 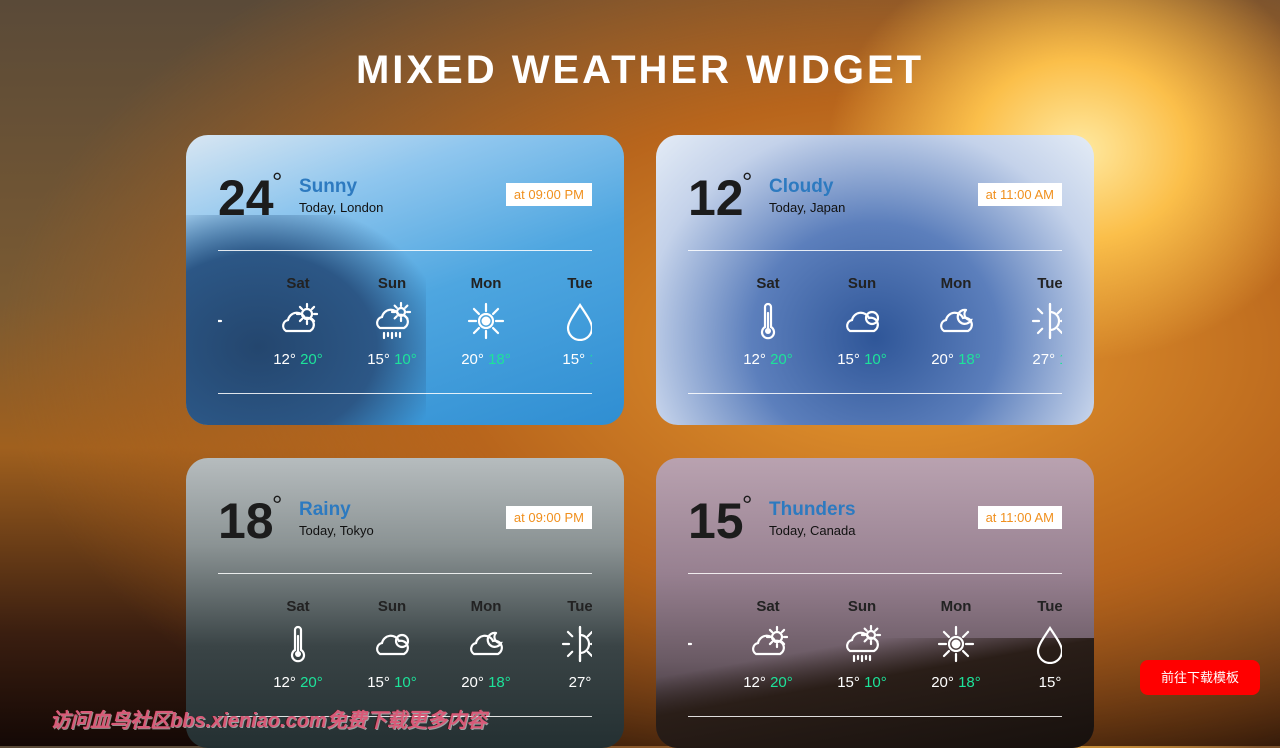 I want to click on location-label: Today, London, so click(x=341, y=207).